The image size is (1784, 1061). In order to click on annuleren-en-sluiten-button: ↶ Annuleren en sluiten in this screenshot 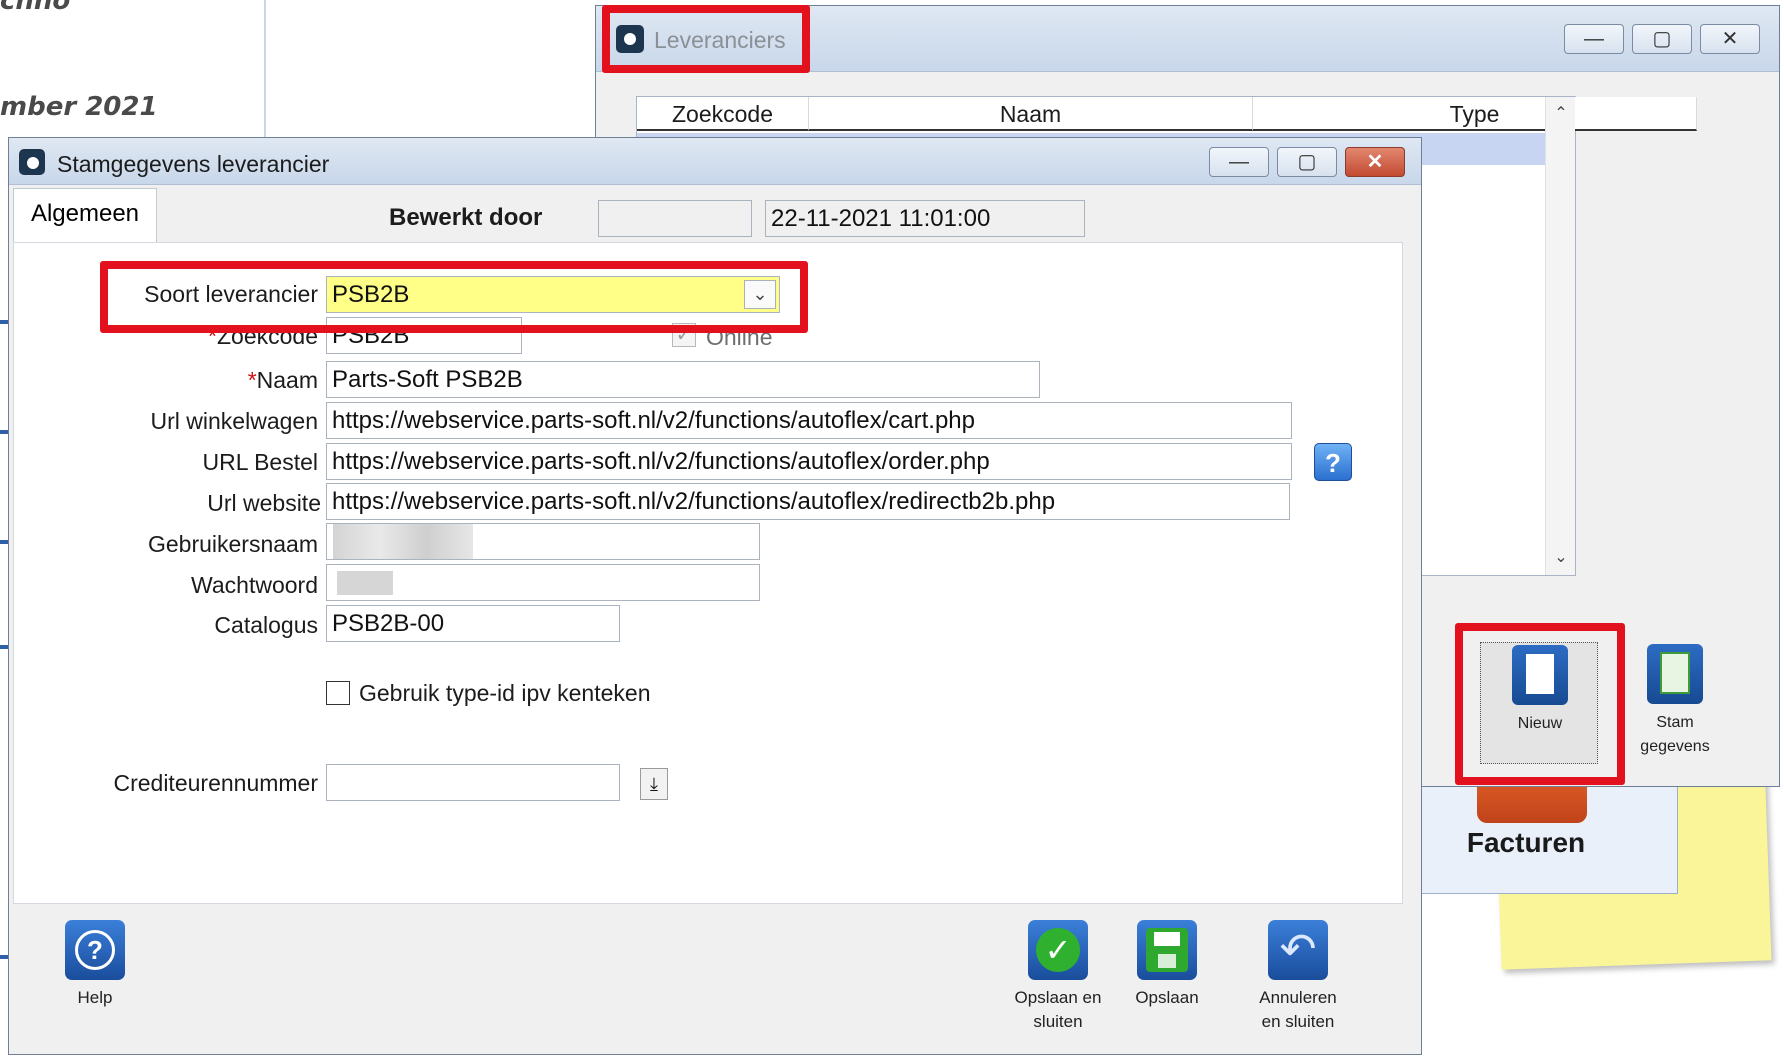, I will do `click(1298, 977)`.